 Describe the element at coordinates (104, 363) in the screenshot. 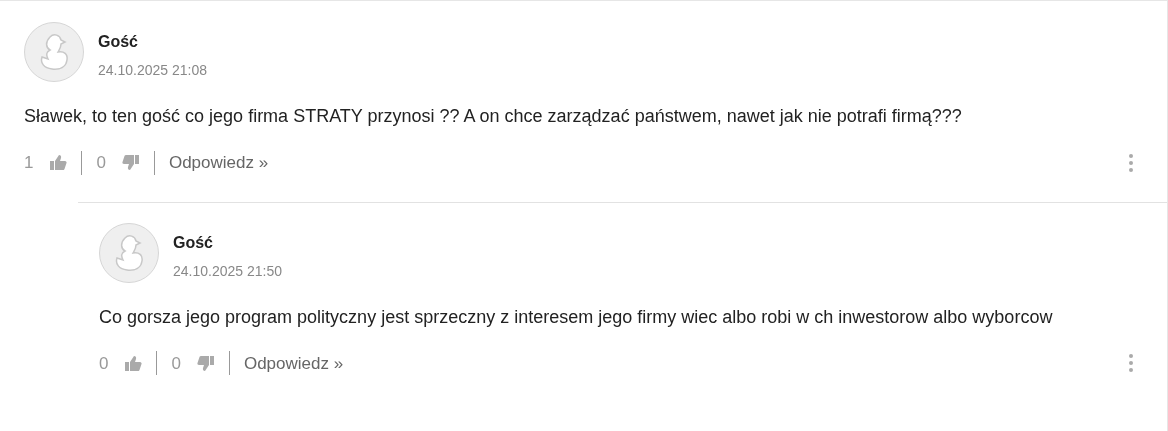

I see `like-count: 0` at that location.